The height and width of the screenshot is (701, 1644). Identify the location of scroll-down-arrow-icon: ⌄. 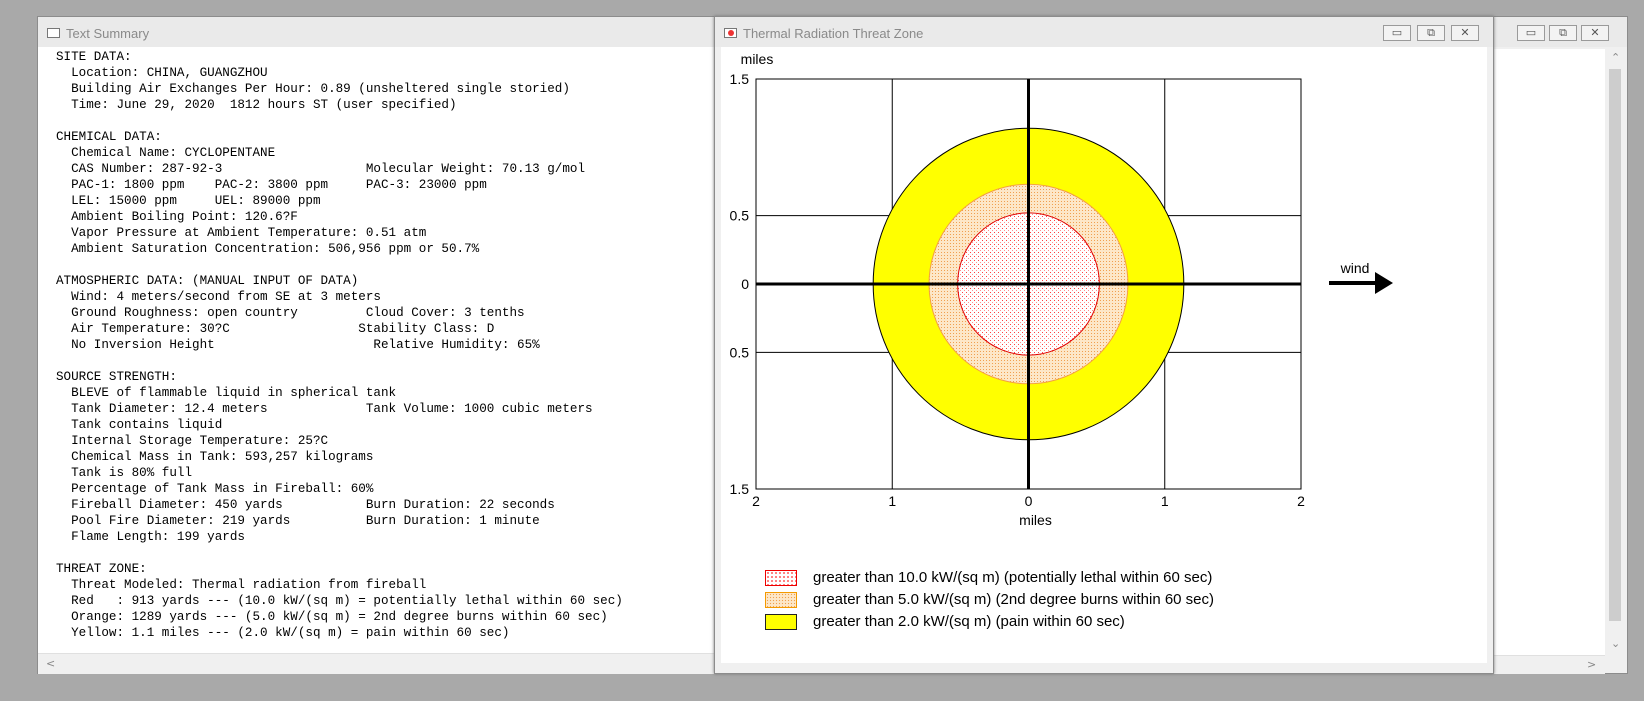
(1615, 643).